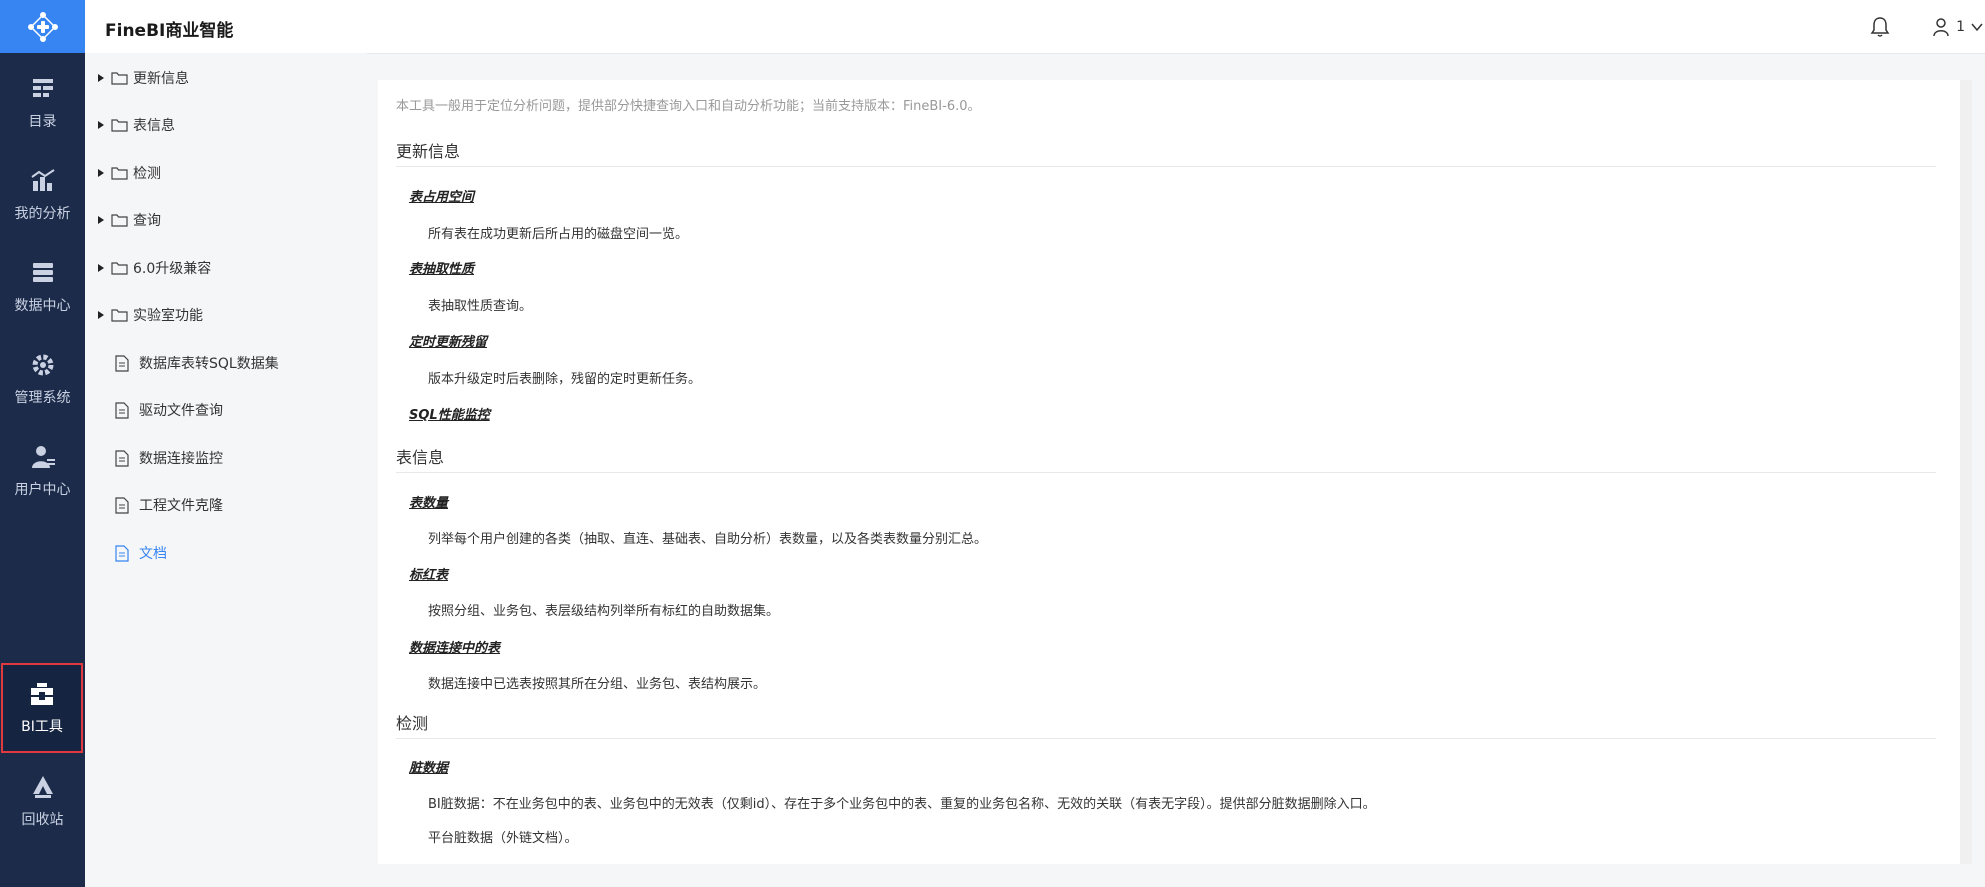 The height and width of the screenshot is (887, 1985). I want to click on user-menu: 1, so click(1957, 27).